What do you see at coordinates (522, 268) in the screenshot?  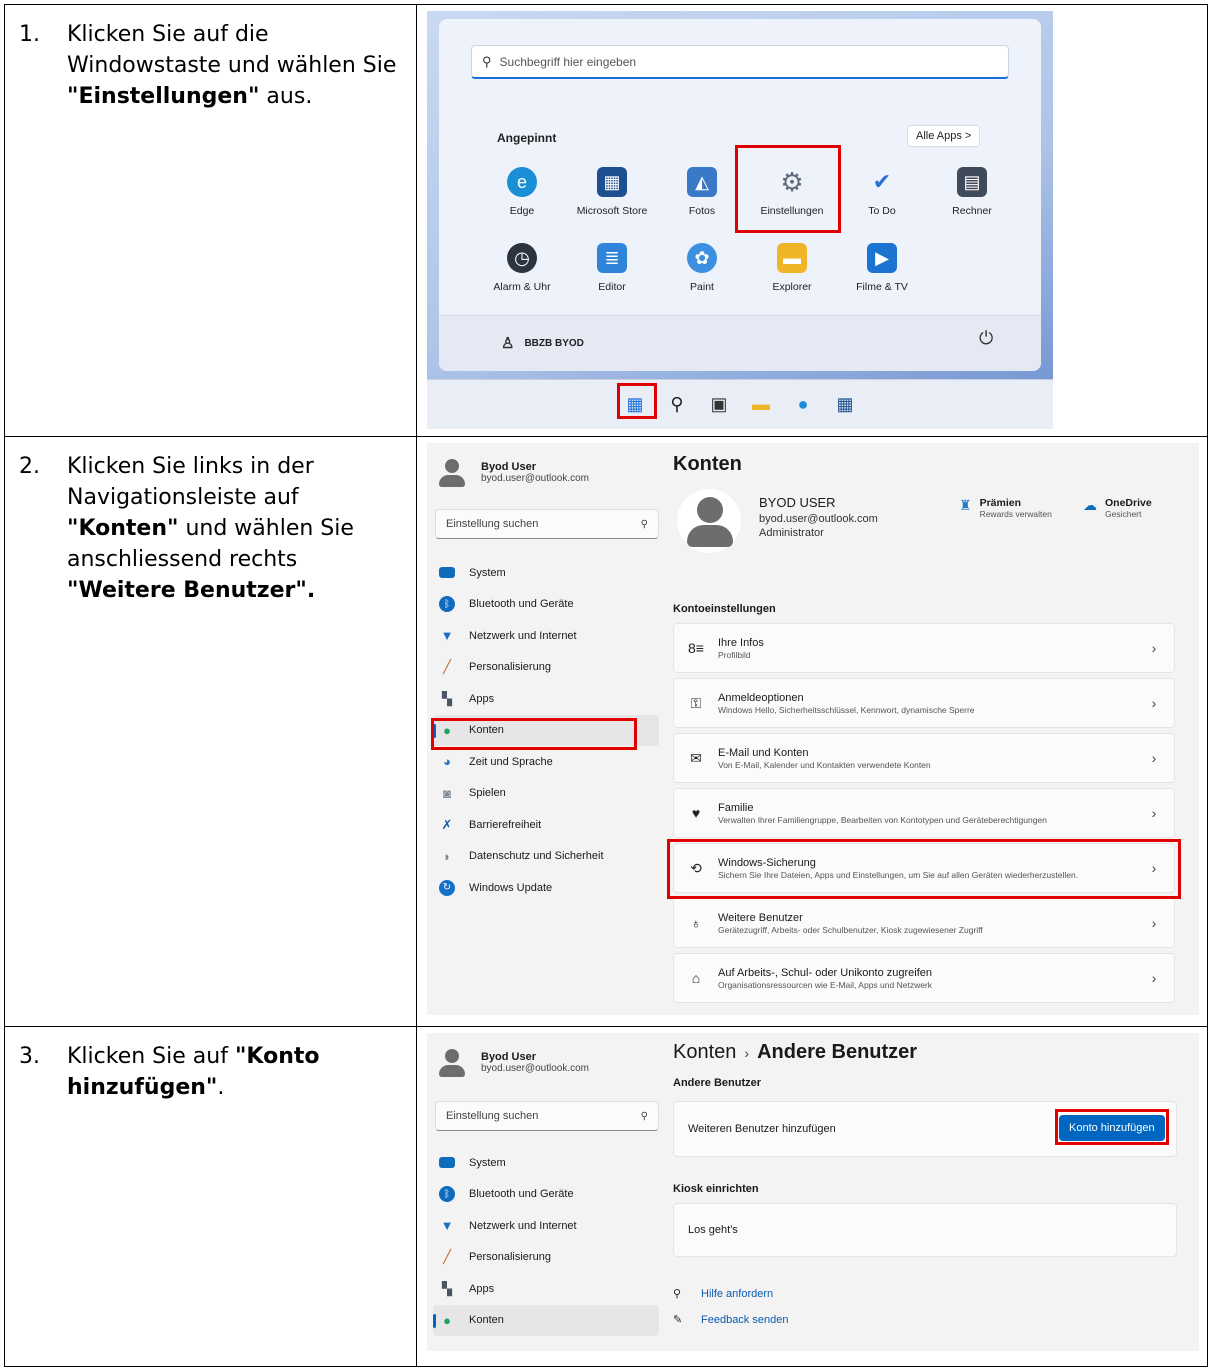 I see `app-alarm: ◷ Alarm & Uhr` at bounding box center [522, 268].